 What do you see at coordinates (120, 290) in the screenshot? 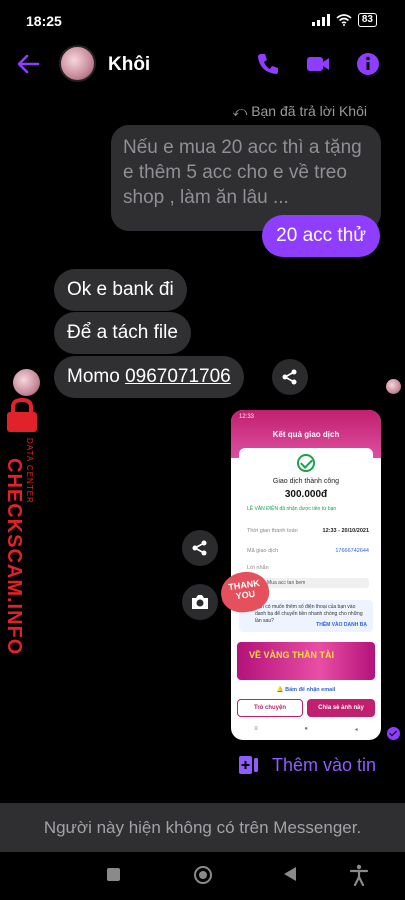
I see `message-incoming: Ok e bank đi` at bounding box center [120, 290].